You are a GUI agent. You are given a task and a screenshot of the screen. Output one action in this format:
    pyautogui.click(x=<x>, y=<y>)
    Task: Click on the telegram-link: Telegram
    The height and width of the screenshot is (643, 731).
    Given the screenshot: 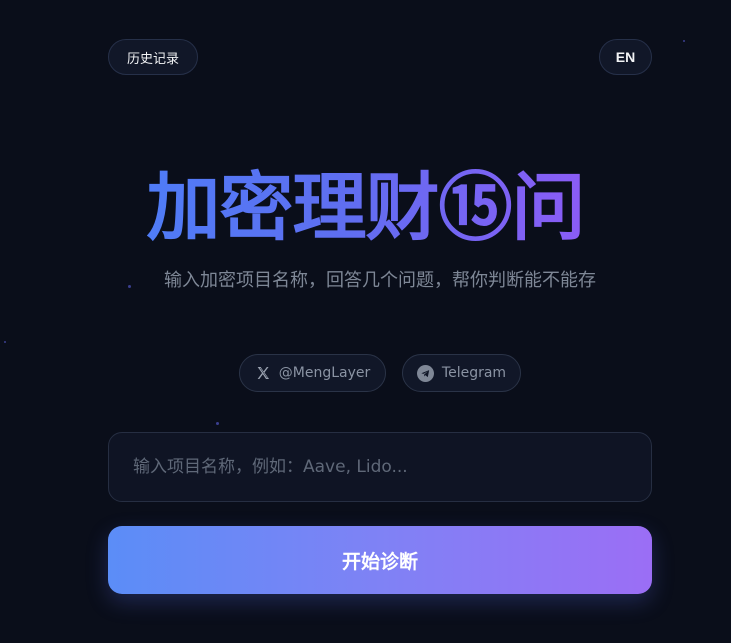 What is the action you would take?
    pyautogui.click(x=461, y=373)
    